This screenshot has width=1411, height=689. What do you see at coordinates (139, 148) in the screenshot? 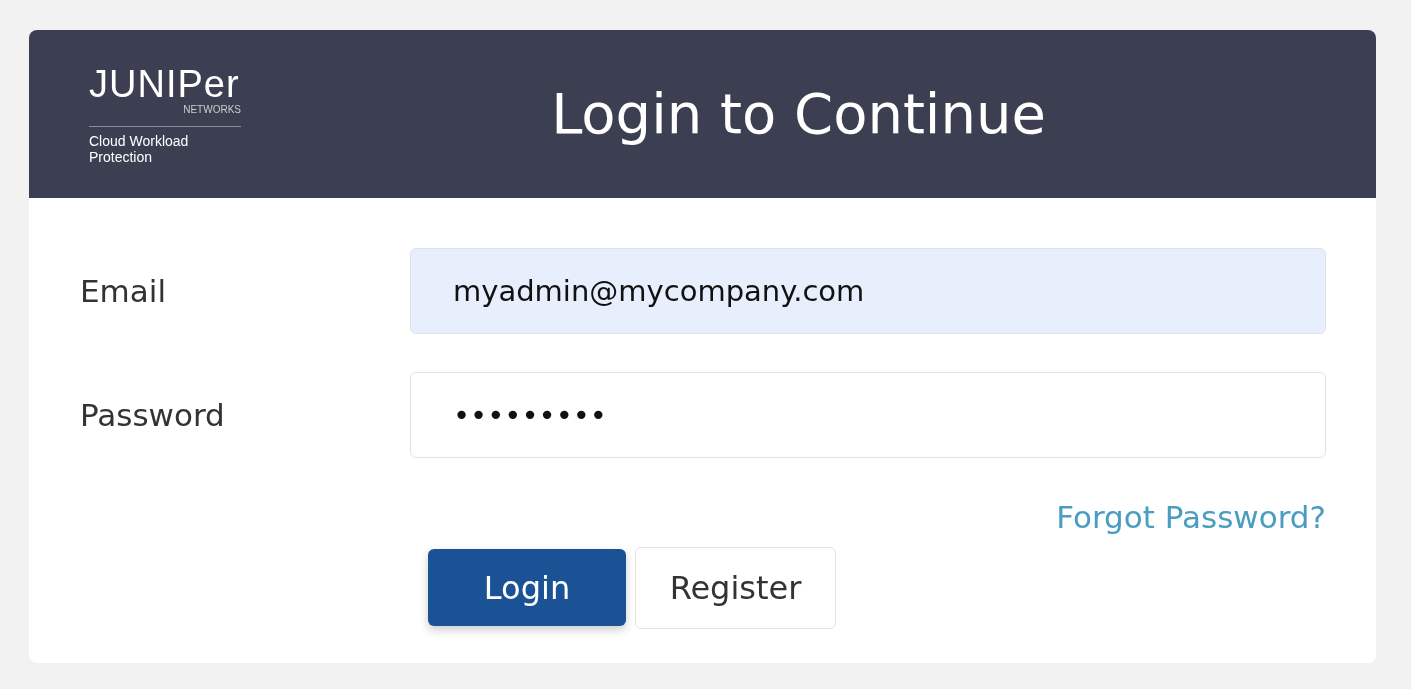
I see `product-name: Cloud Workload Protection` at bounding box center [139, 148].